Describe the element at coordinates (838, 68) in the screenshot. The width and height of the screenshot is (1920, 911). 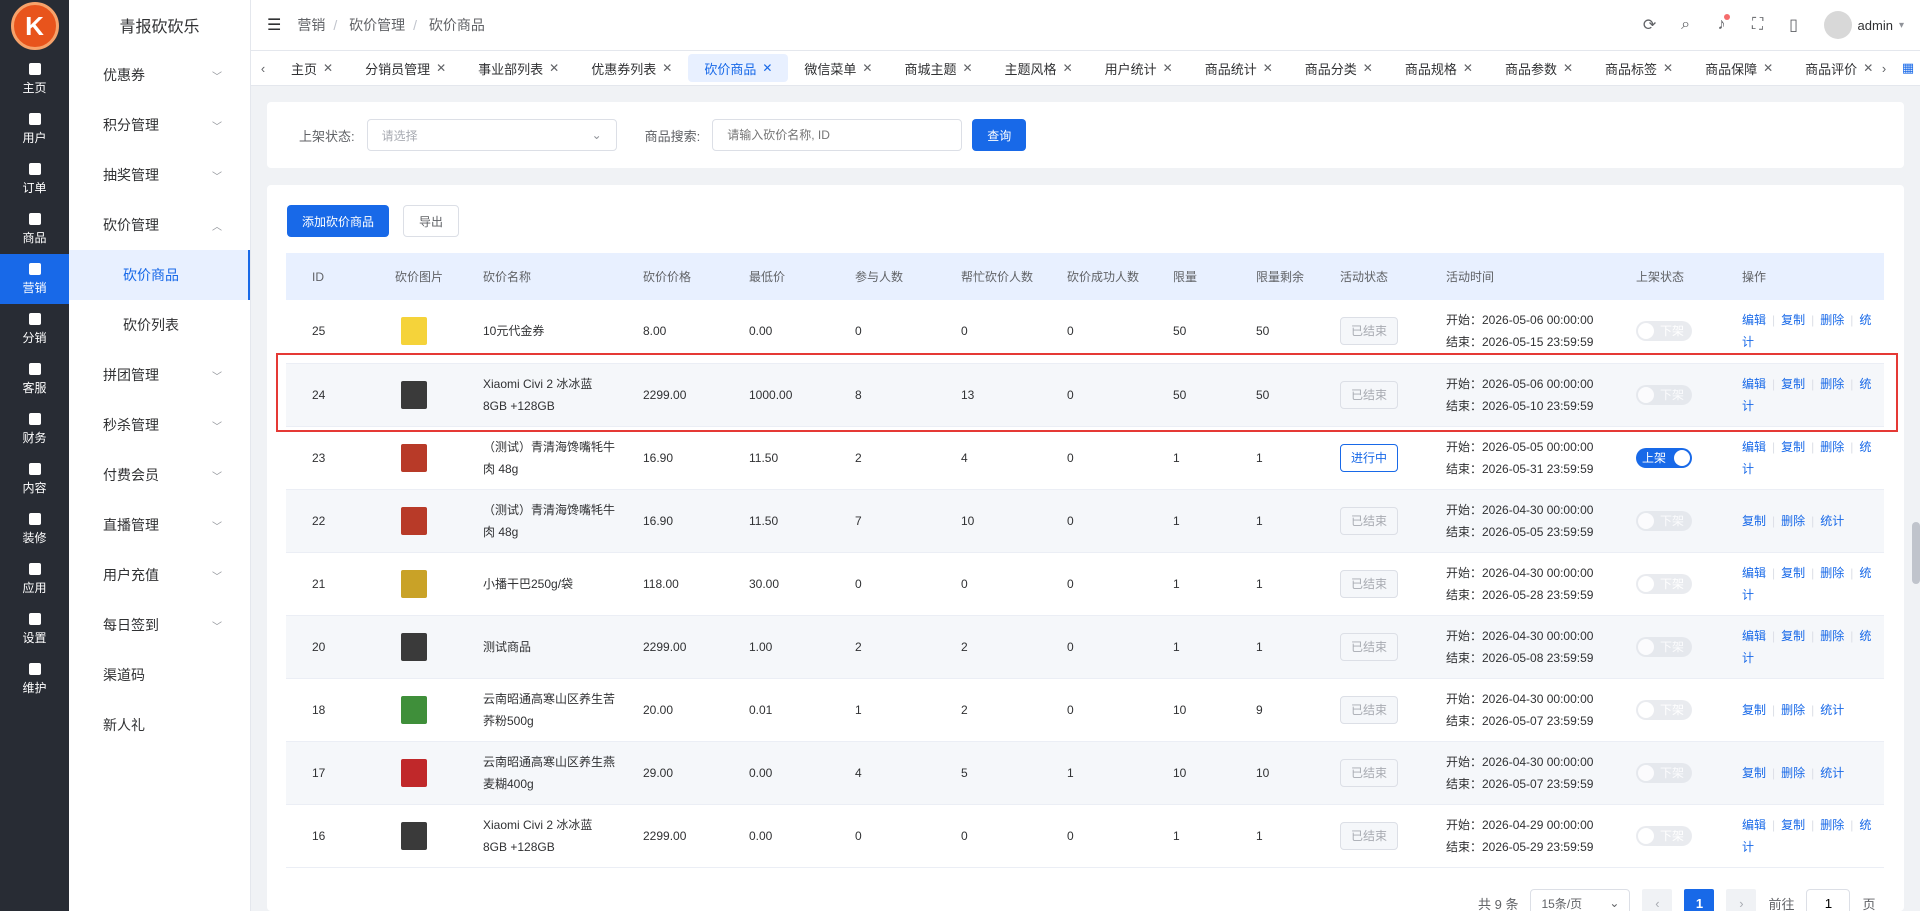
I see `tab: 微信菜单 ✕` at that location.